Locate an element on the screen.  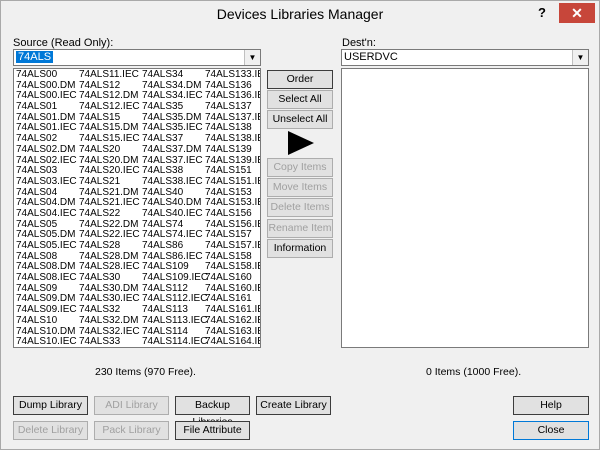
list-item: 74ALS162.IEC is located at coordinates (232, 321).